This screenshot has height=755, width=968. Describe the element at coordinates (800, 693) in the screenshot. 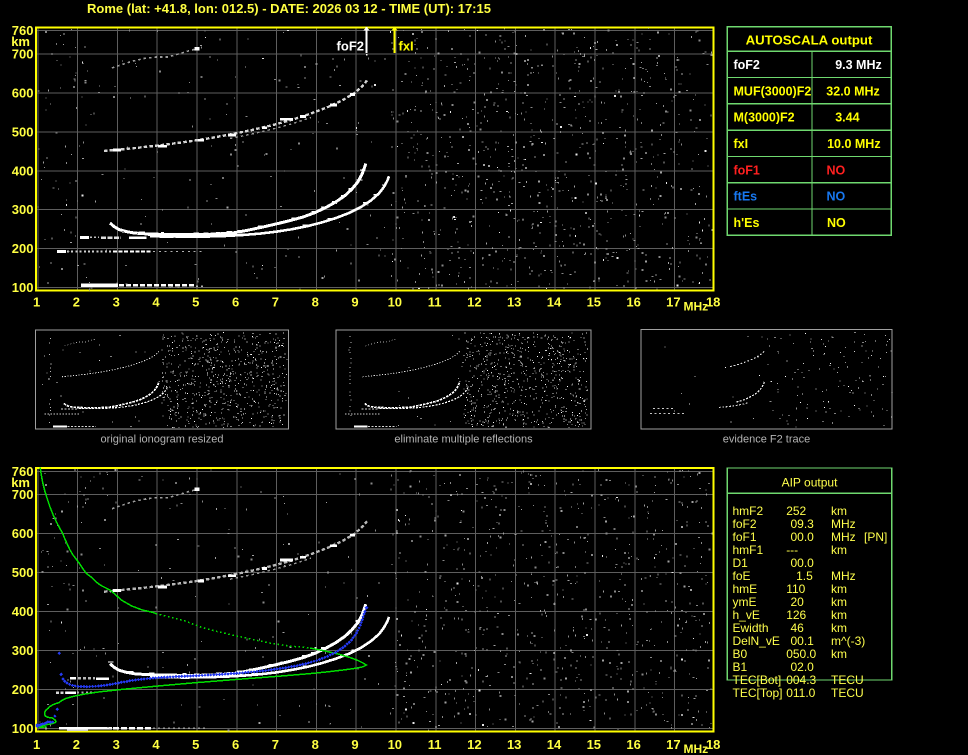

I see `svg-text: 011.0` at that location.